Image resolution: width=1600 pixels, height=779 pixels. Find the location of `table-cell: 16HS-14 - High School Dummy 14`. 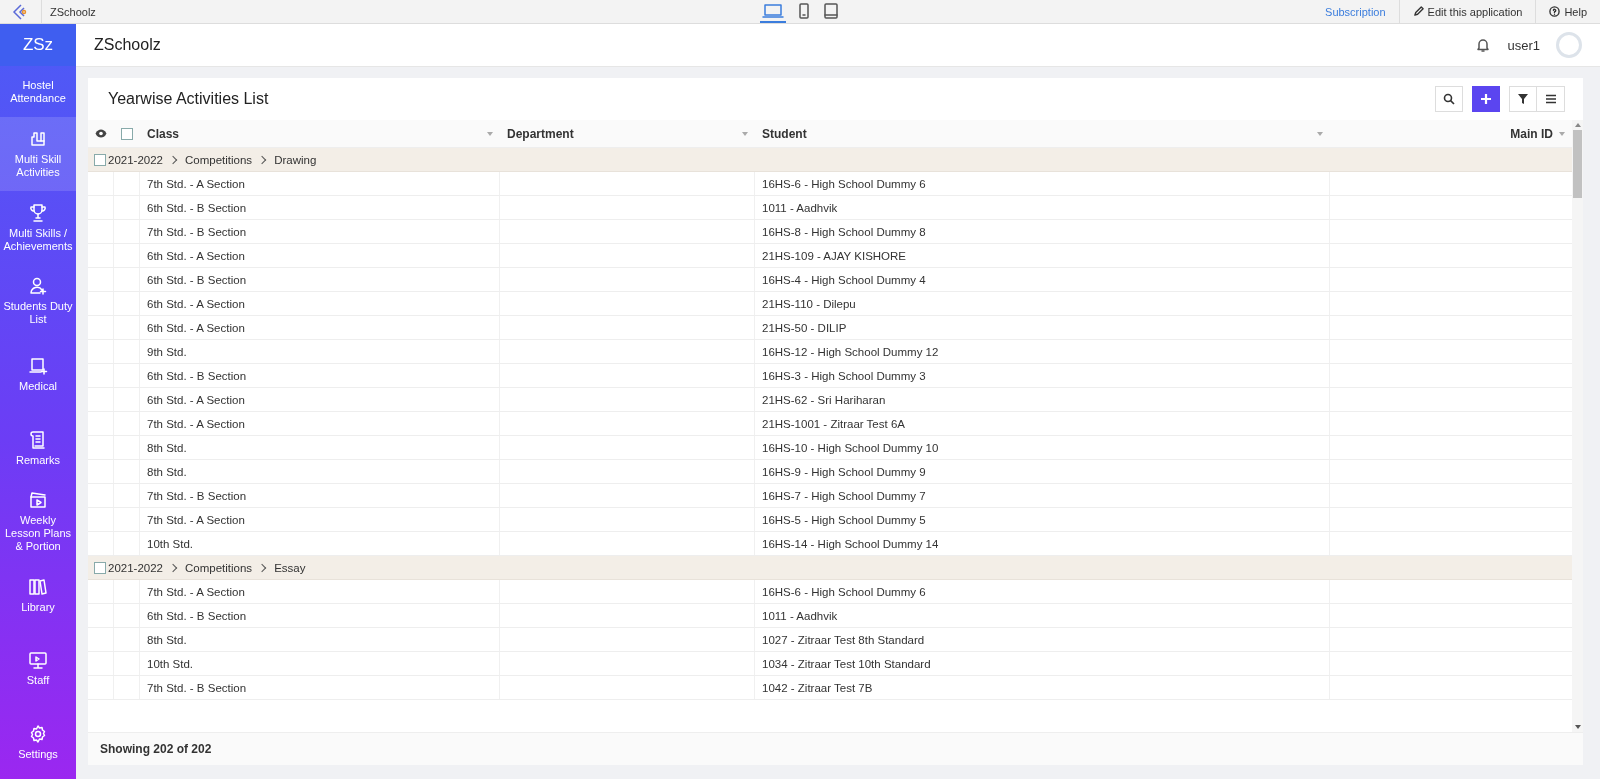

table-cell: 16HS-14 - High School Dummy 14 is located at coordinates (850, 543).